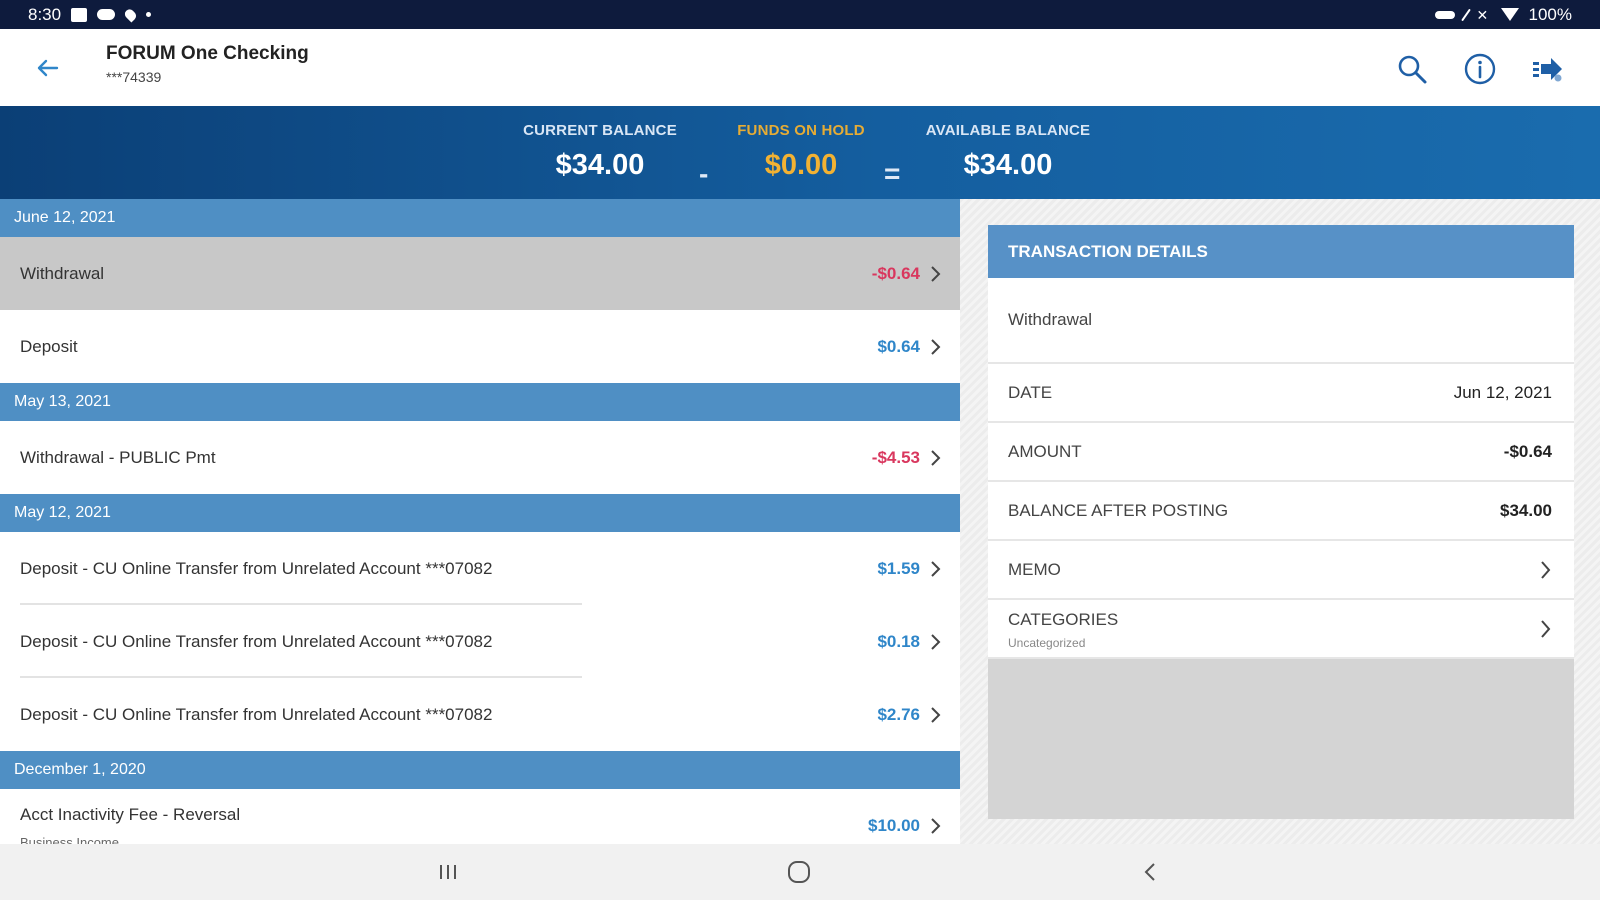 The height and width of the screenshot is (900, 1600). Describe the element at coordinates (892, 173) in the screenshot. I see `equals-sign: =` at that location.